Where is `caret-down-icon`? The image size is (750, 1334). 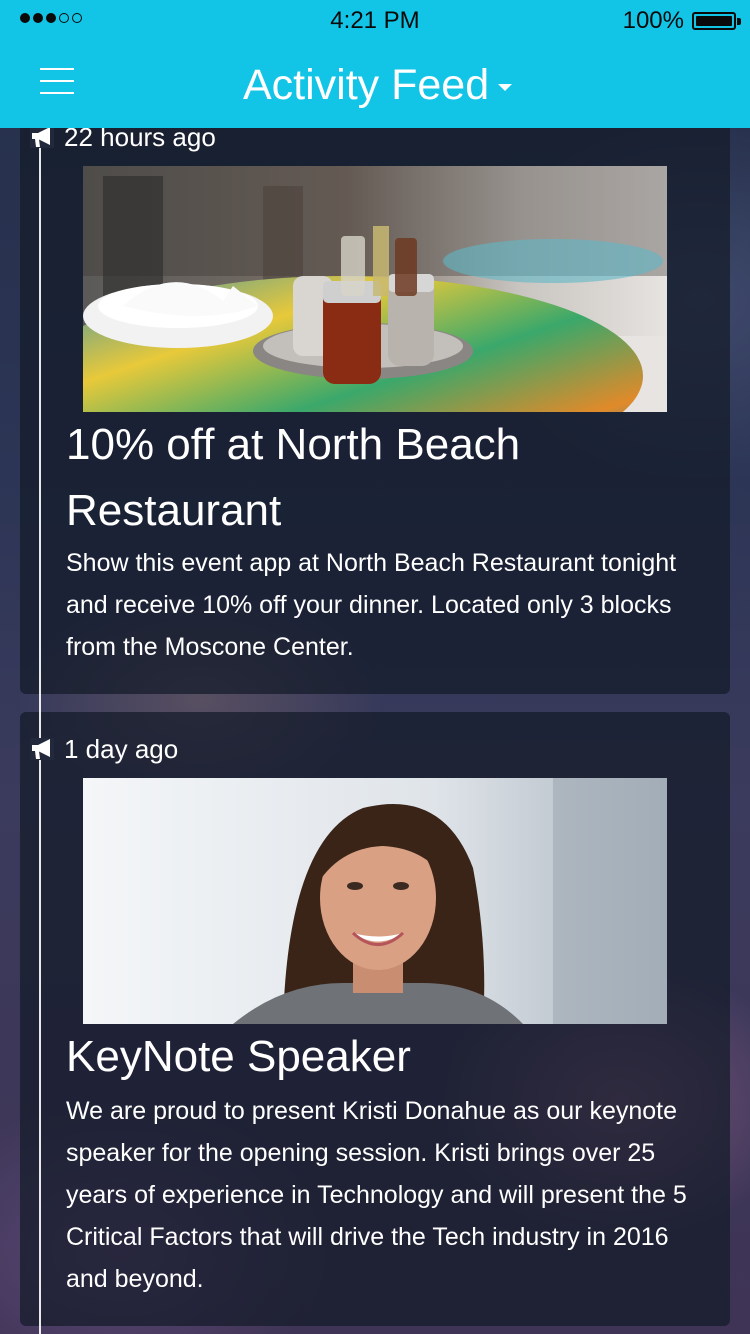
caret-down-icon is located at coordinates (505, 87).